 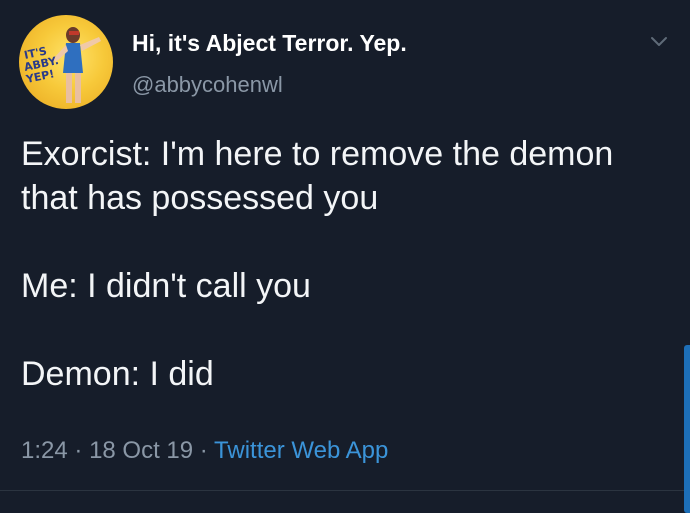 What do you see at coordinates (62, 65) in the screenshot?
I see `avatar-illustration: IT'S ABBY. YEP!` at bounding box center [62, 65].